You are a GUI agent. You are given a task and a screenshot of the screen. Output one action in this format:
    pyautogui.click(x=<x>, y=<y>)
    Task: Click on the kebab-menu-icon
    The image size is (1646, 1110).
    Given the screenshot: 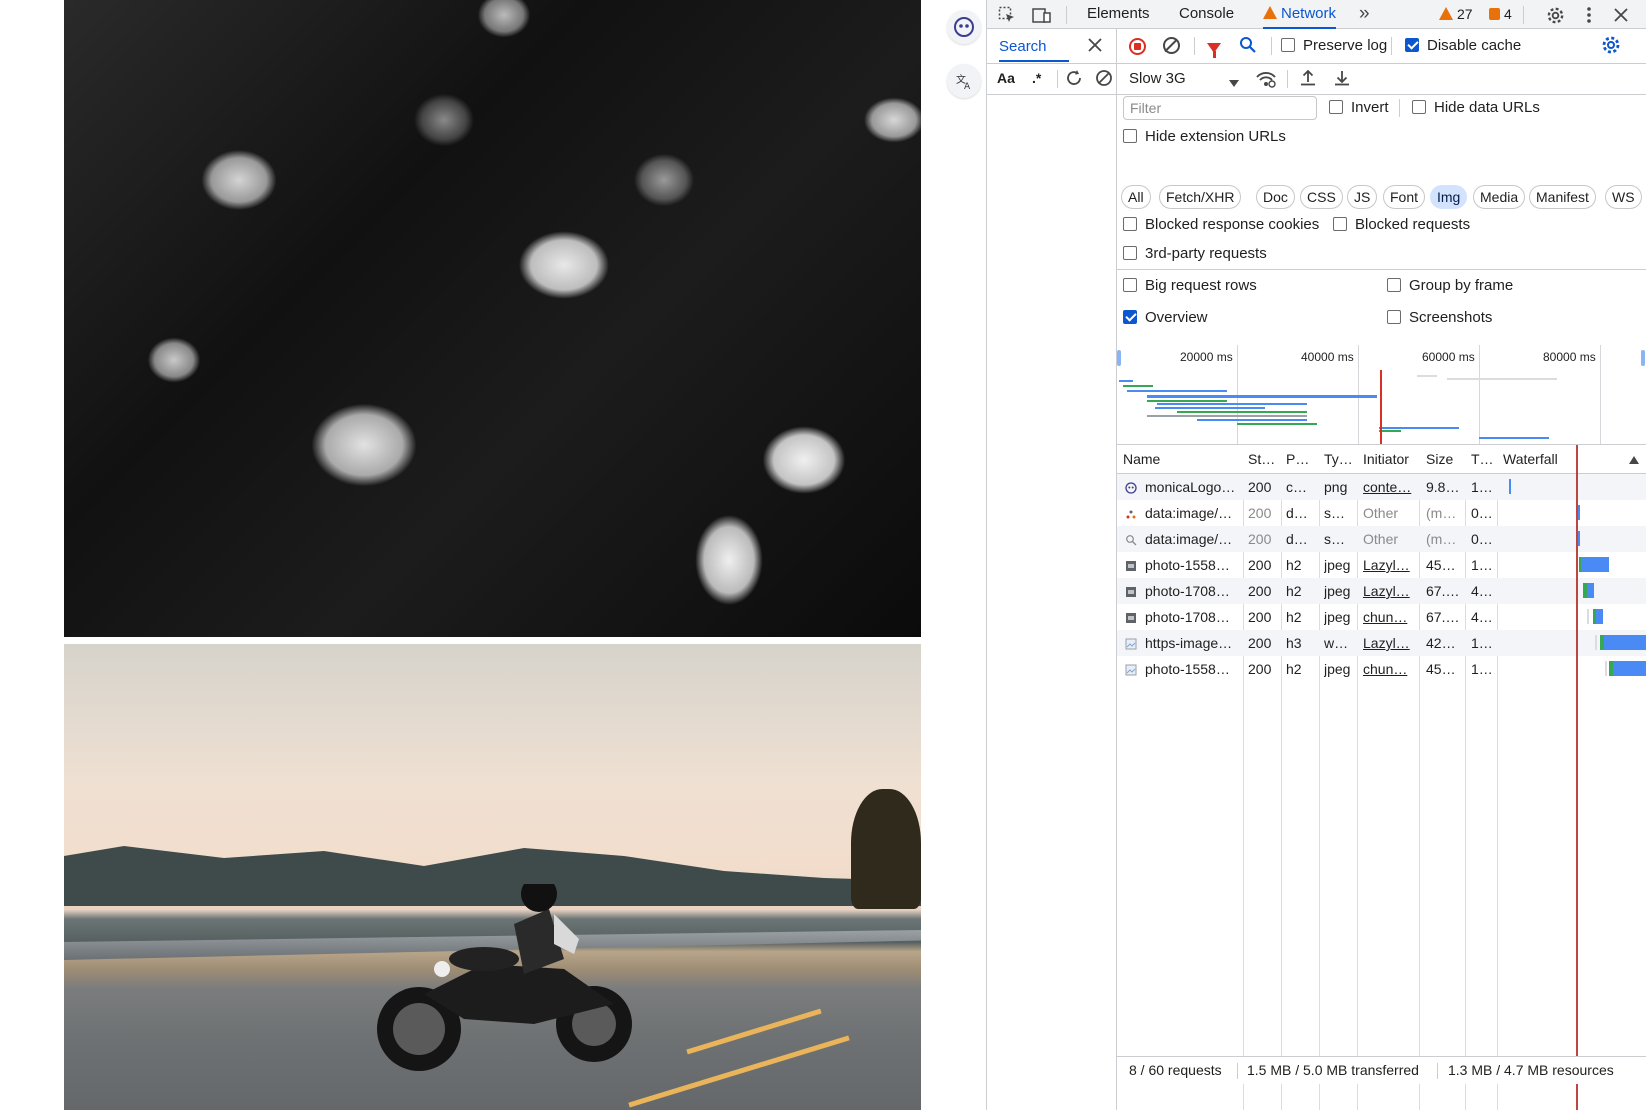 What is the action you would take?
    pyautogui.click(x=1589, y=15)
    